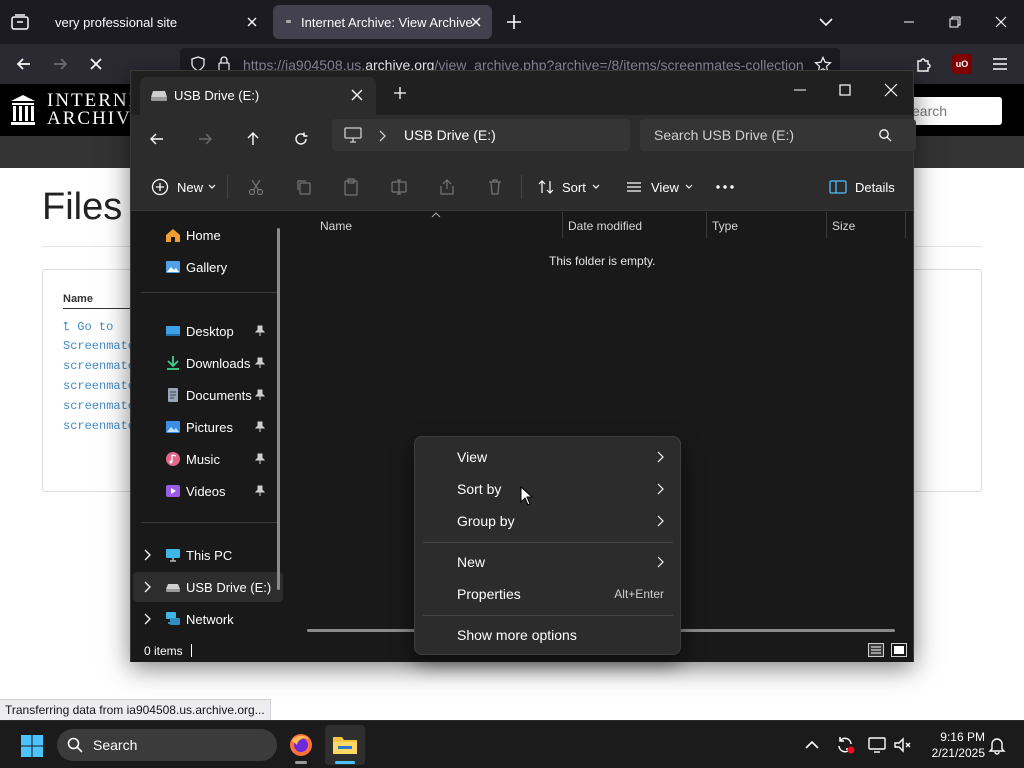  Describe the element at coordinates (812, 745) in the screenshot. I see `show-hidden-icons-chevron-icon` at that location.